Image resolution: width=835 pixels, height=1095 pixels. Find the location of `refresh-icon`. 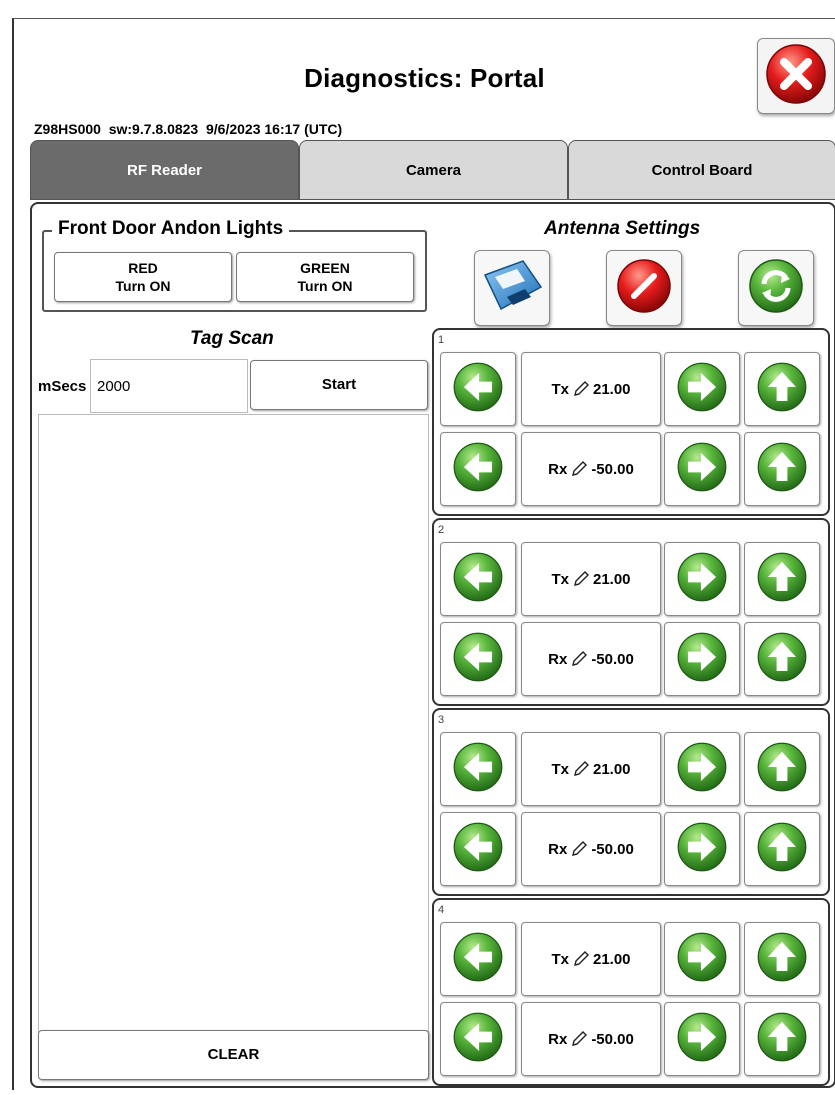

refresh-icon is located at coordinates (776, 288).